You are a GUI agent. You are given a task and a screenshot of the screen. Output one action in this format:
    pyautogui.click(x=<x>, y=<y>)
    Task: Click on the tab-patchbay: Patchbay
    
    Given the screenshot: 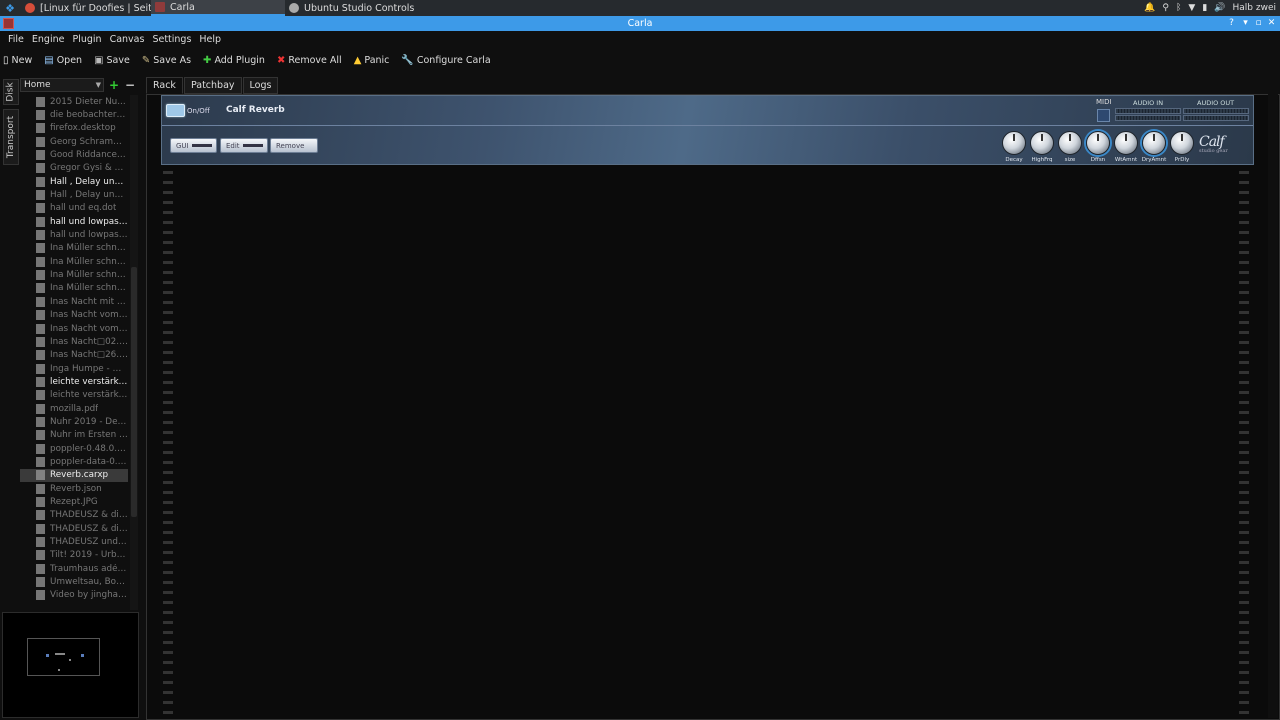 What is the action you would take?
    pyautogui.click(x=212, y=85)
    